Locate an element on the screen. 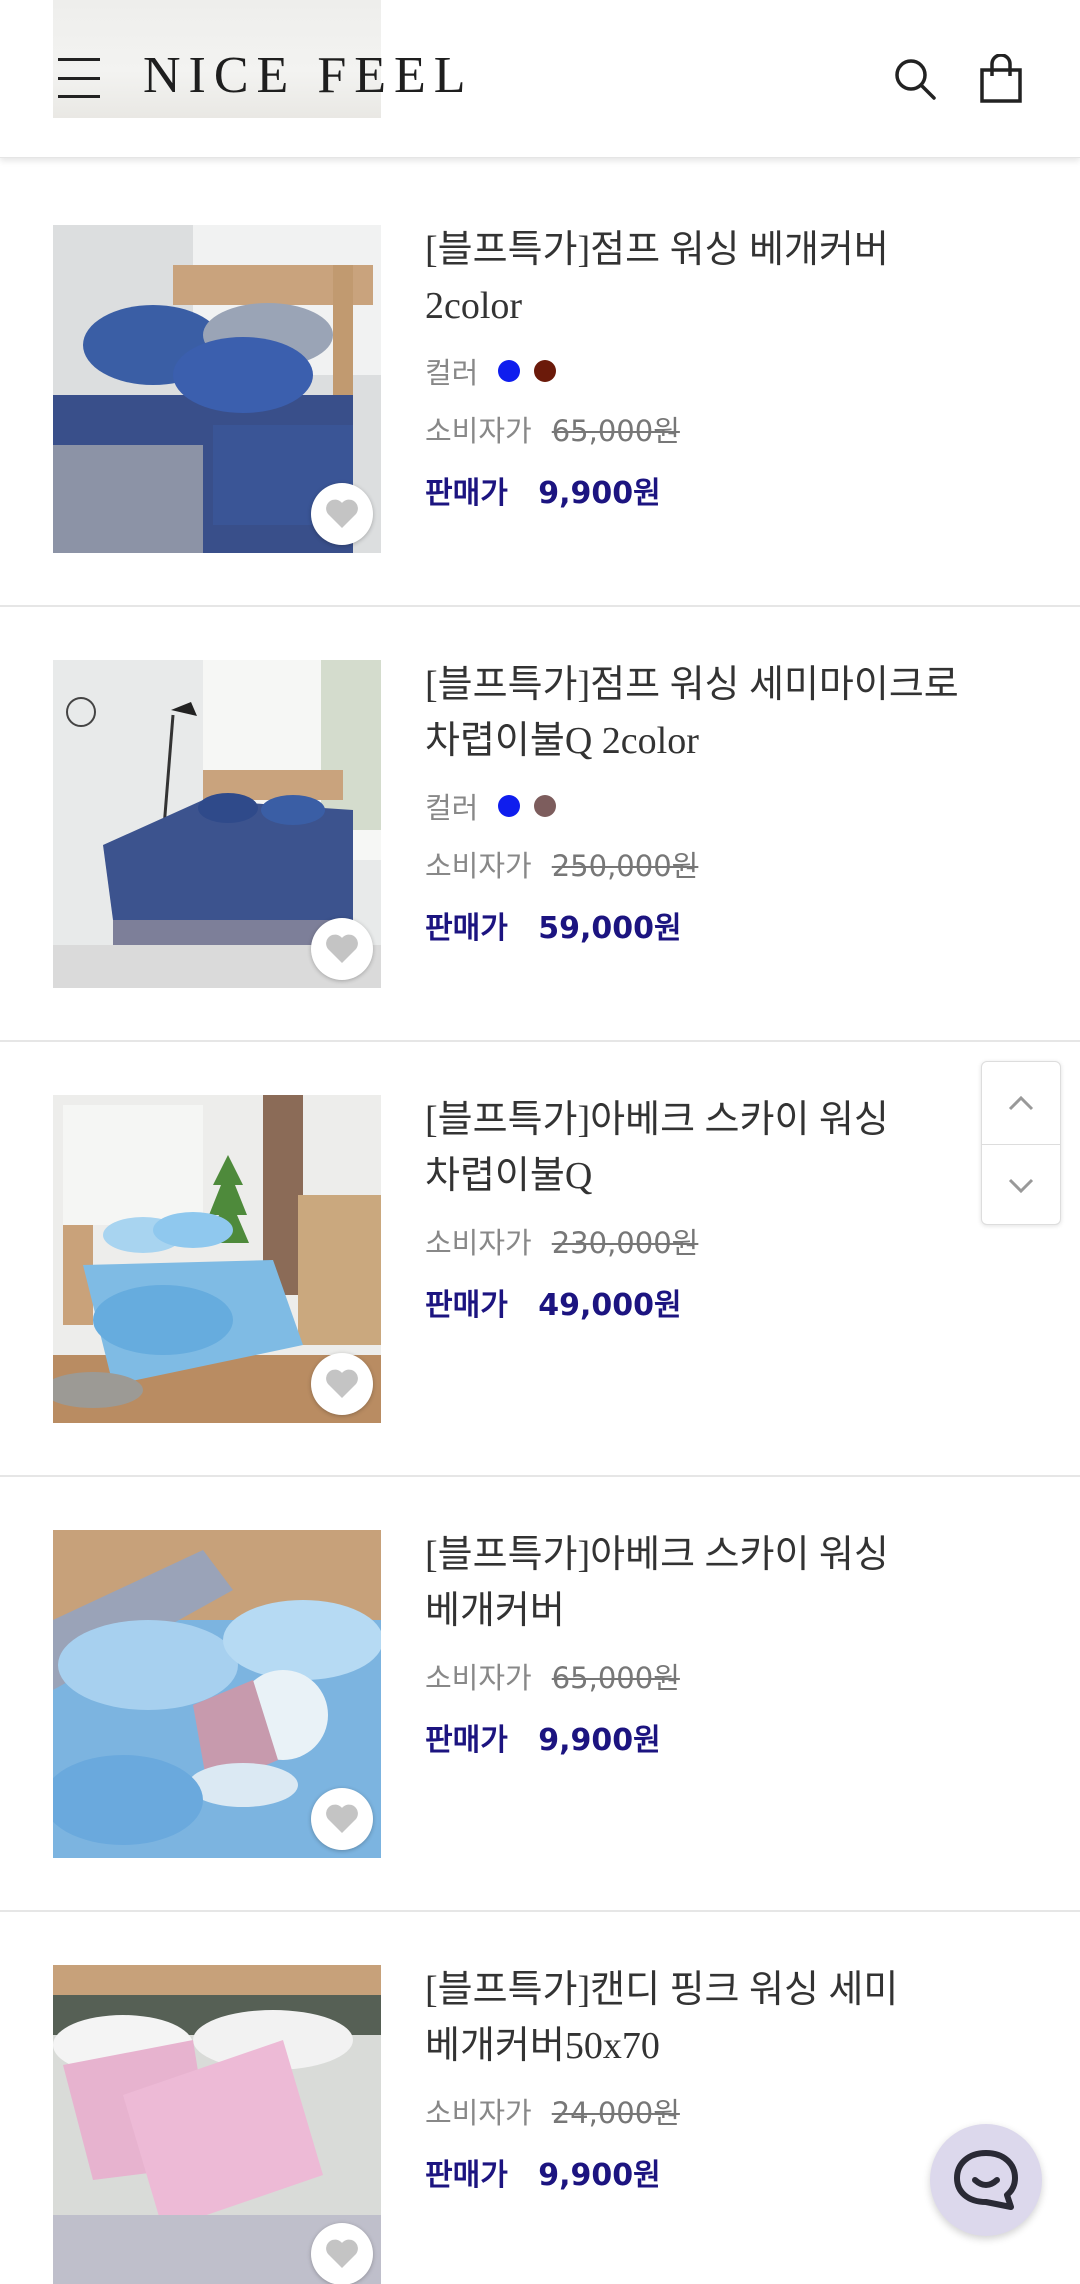 This screenshot has height=2284, width=1080. menu-icon is located at coordinates (81, 78).